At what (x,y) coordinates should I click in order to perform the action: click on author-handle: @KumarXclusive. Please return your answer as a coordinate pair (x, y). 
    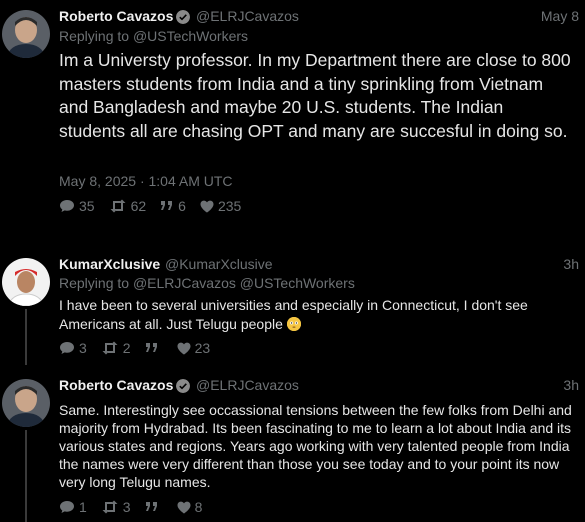
    Looking at the image, I should click on (219, 264).